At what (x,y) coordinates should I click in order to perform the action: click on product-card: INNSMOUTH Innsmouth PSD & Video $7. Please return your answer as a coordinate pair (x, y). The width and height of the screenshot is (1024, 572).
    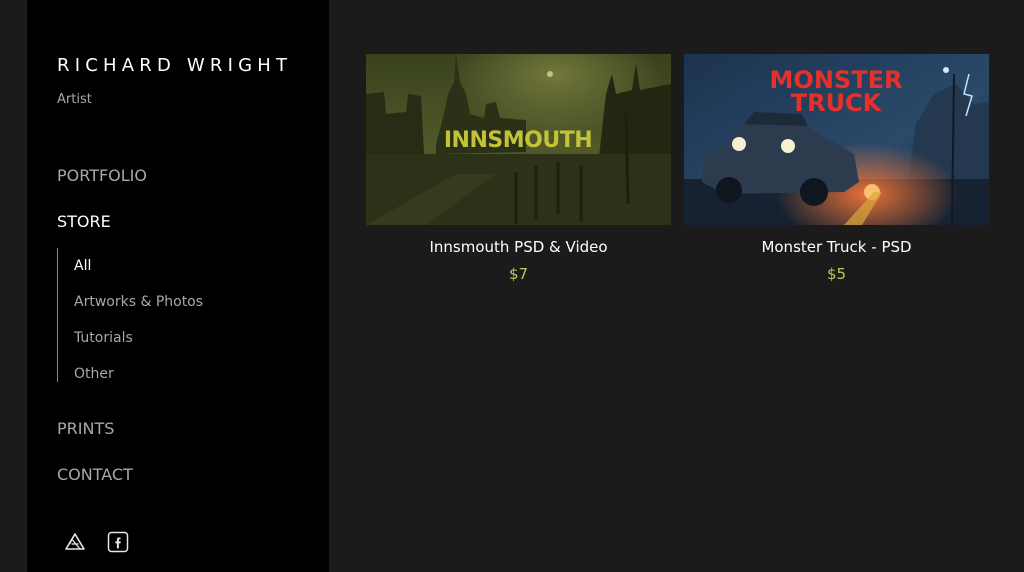
    Looking at the image, I should click on (518, 168).